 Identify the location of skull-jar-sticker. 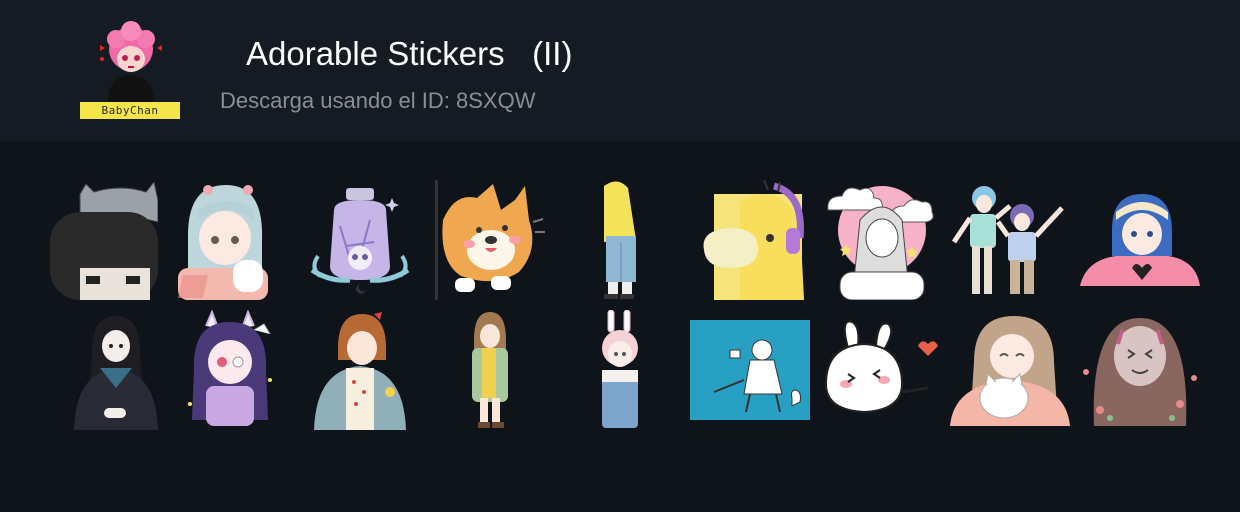
(360, 242).